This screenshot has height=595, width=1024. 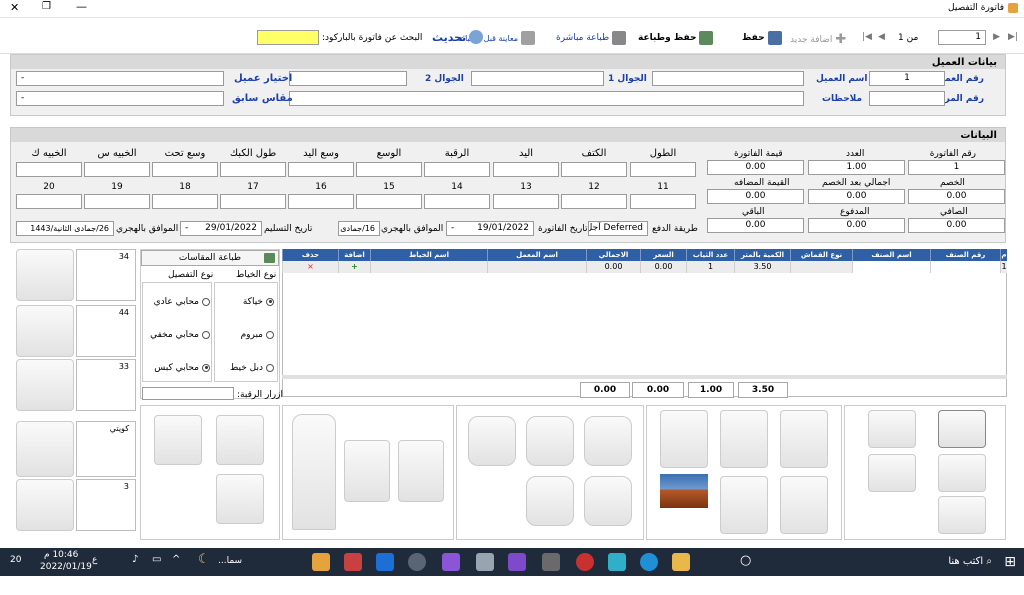 I want to click on discount-input: 0.00, so click(x=956, y=196).